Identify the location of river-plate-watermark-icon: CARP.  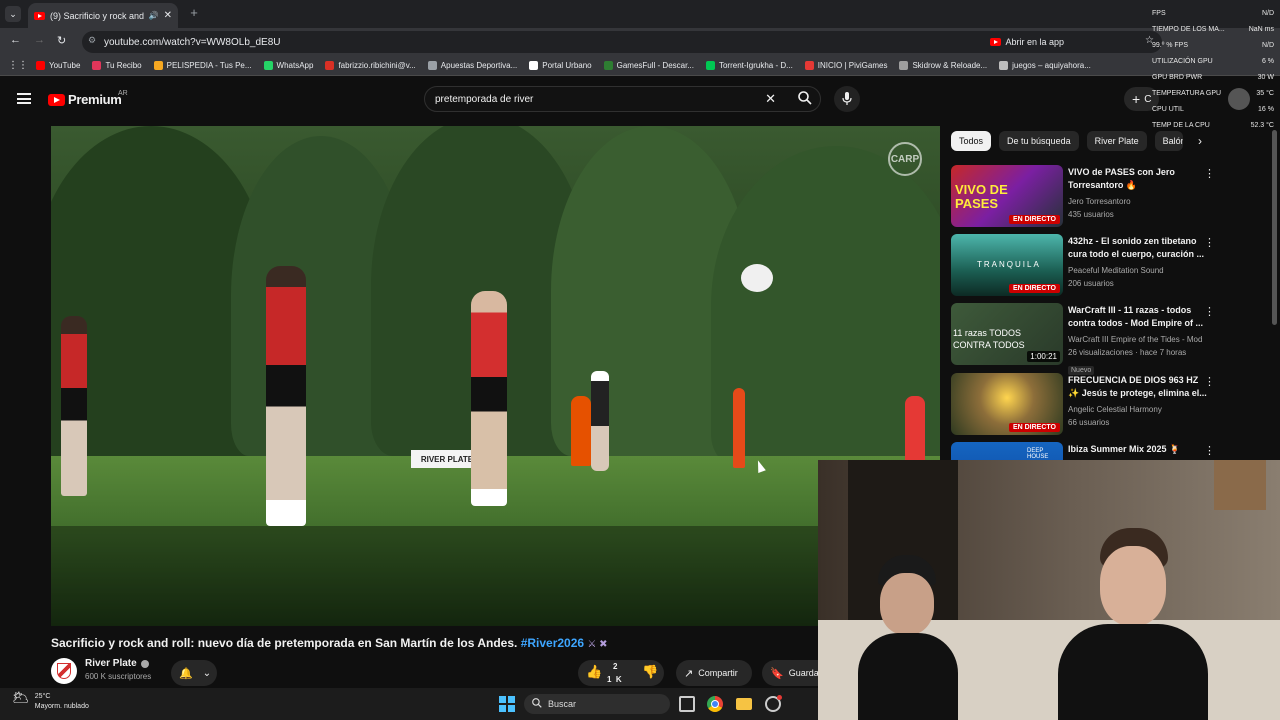
(905, 159).